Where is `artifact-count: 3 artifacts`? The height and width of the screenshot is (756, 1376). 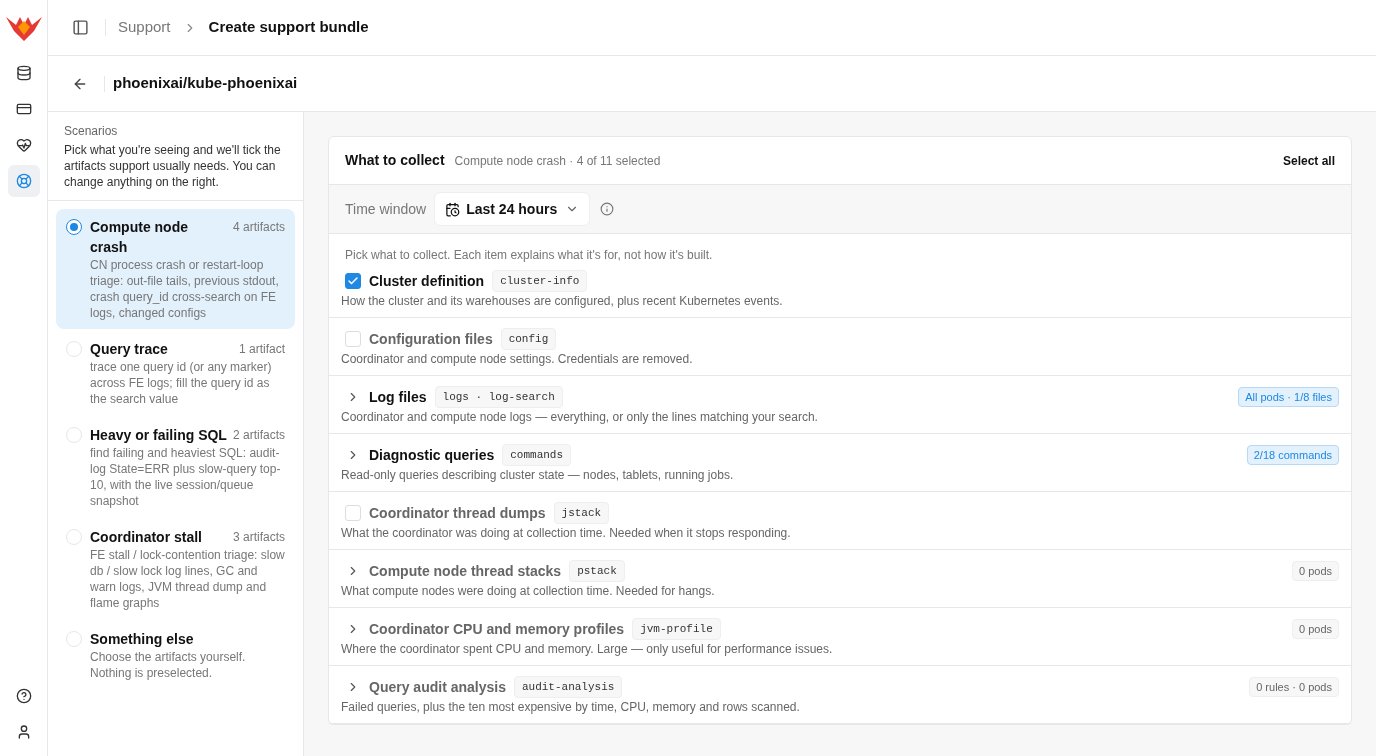
artifact-count: 3 artifacts is located at coordinates (258, 537).